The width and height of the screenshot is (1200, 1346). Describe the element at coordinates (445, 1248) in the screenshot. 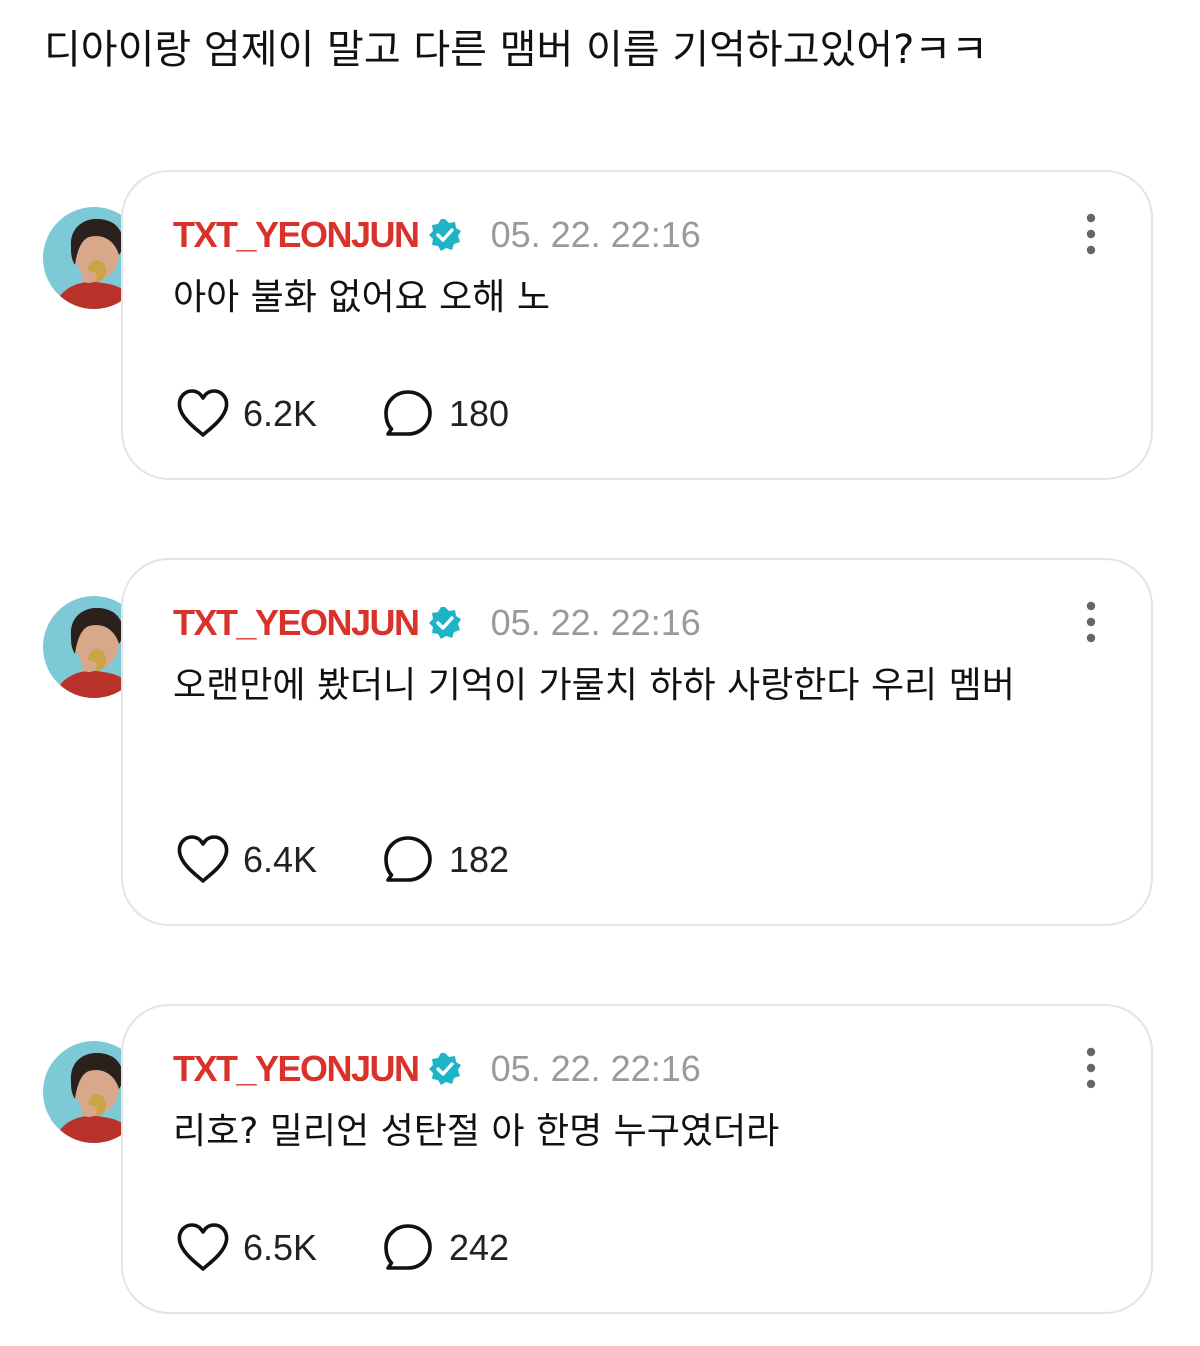

I see `reply-button: 242` at that location.